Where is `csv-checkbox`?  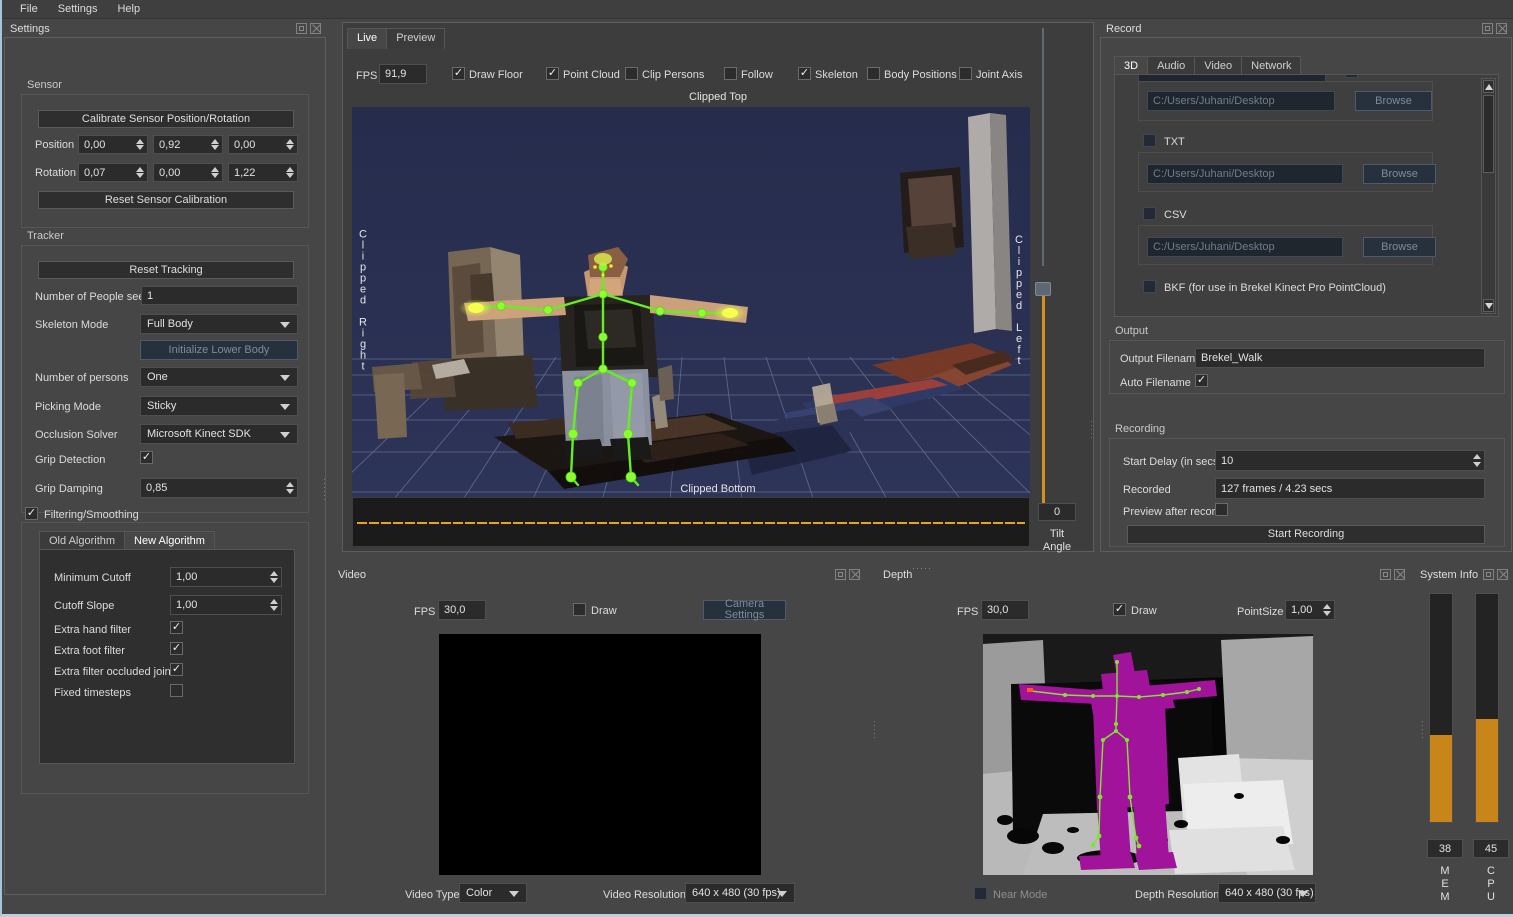 csv-checkbox is located at coordinates (1149, 213).